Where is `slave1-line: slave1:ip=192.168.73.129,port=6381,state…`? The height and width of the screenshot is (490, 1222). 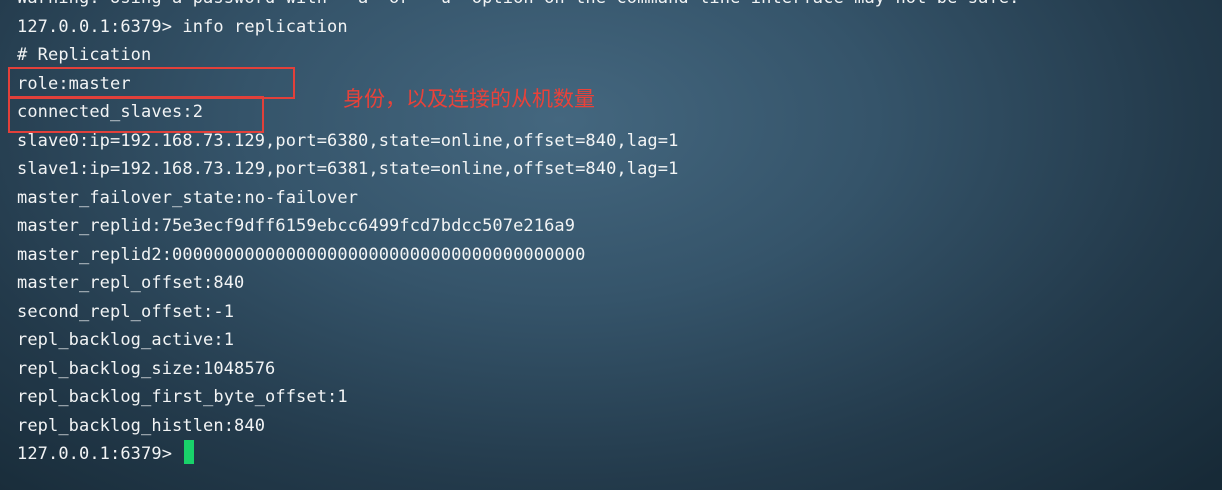 slave1-line: slave1:ip=192.168.73.129,port=6381,state… is located at coordinates (348, 169).